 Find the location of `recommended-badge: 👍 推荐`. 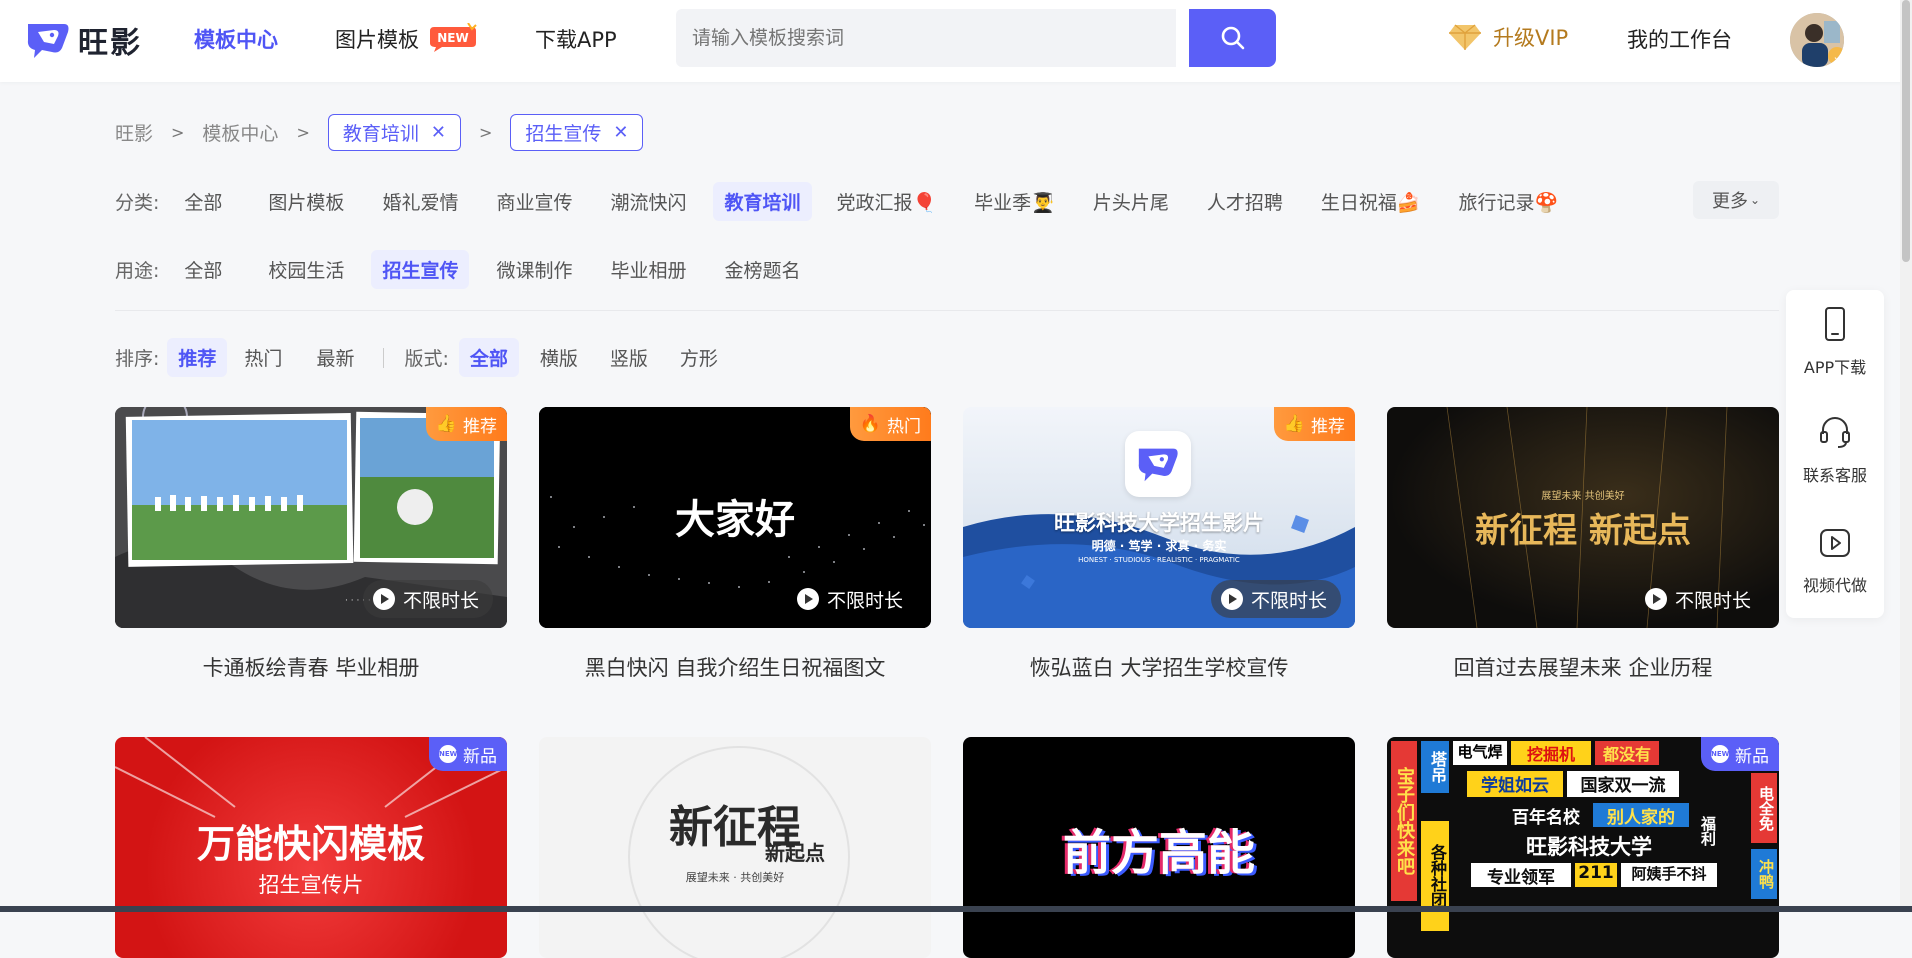

recommended-badge: 👍 推荐 is located at coordinates (1314, 424).